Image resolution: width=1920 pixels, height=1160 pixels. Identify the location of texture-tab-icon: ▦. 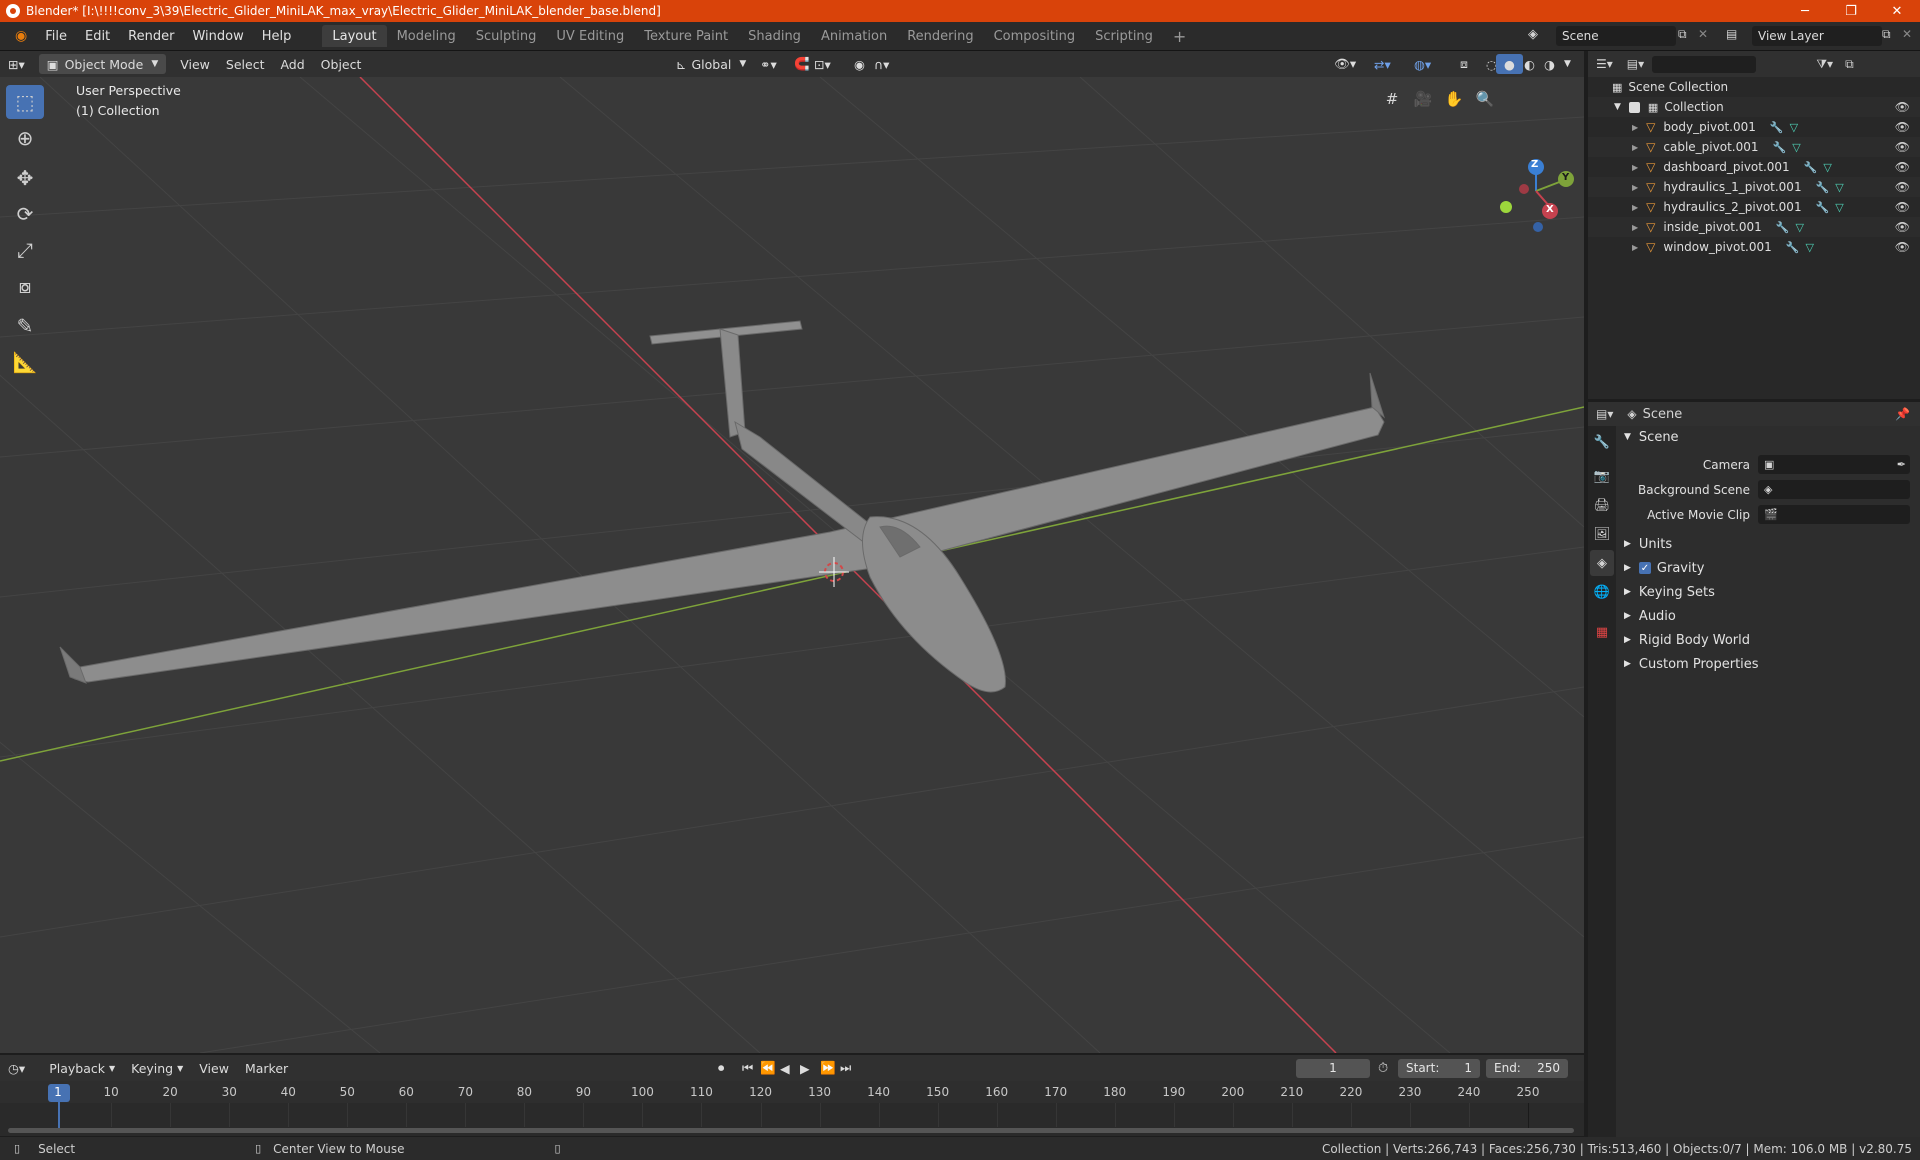
(1602, 632).